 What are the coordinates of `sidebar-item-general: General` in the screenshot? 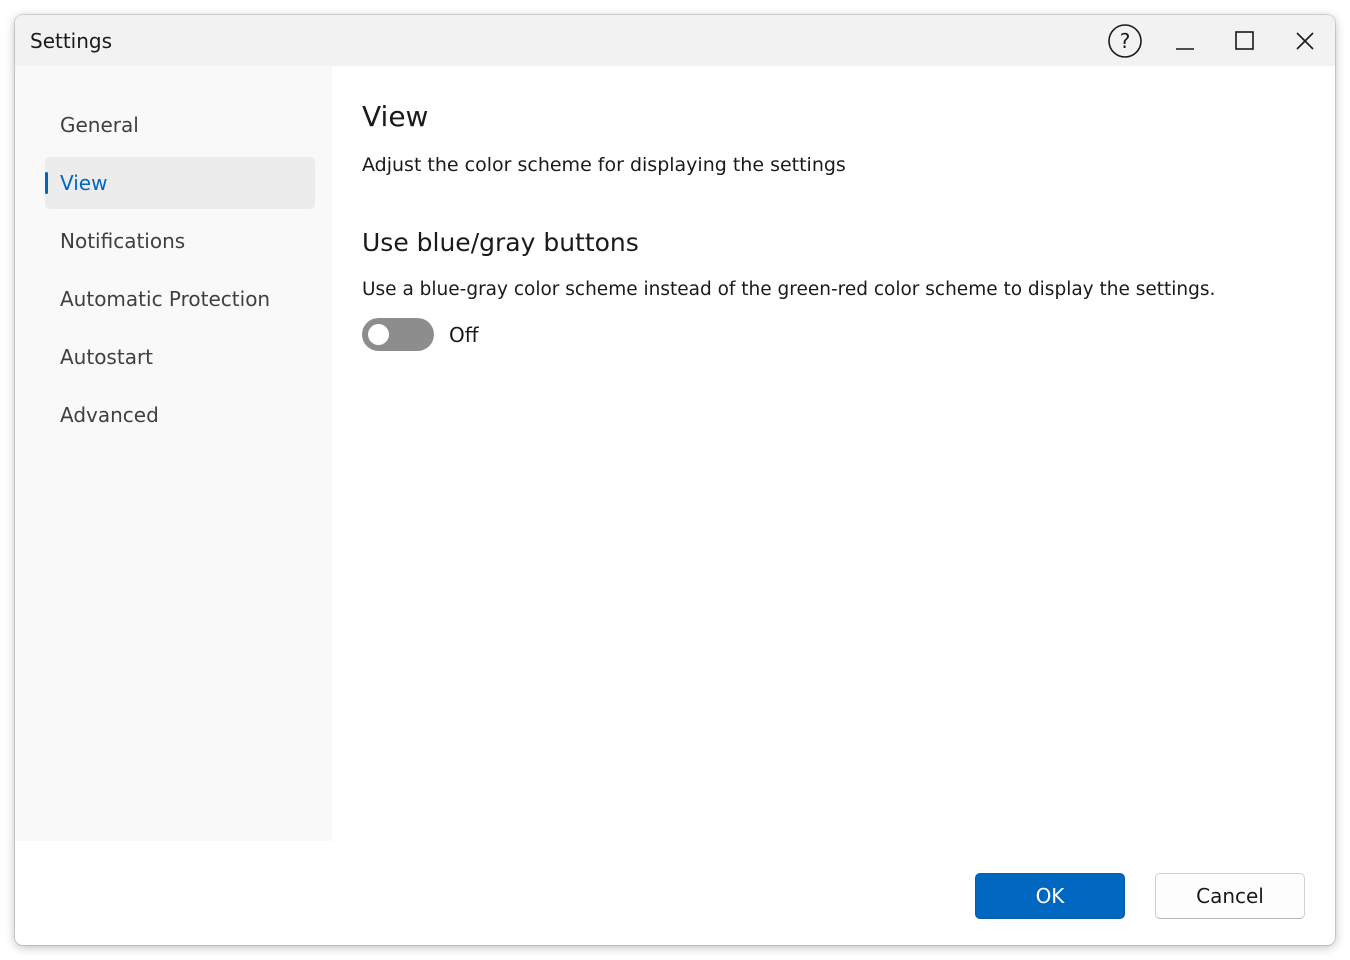 It's located at (180, 125).